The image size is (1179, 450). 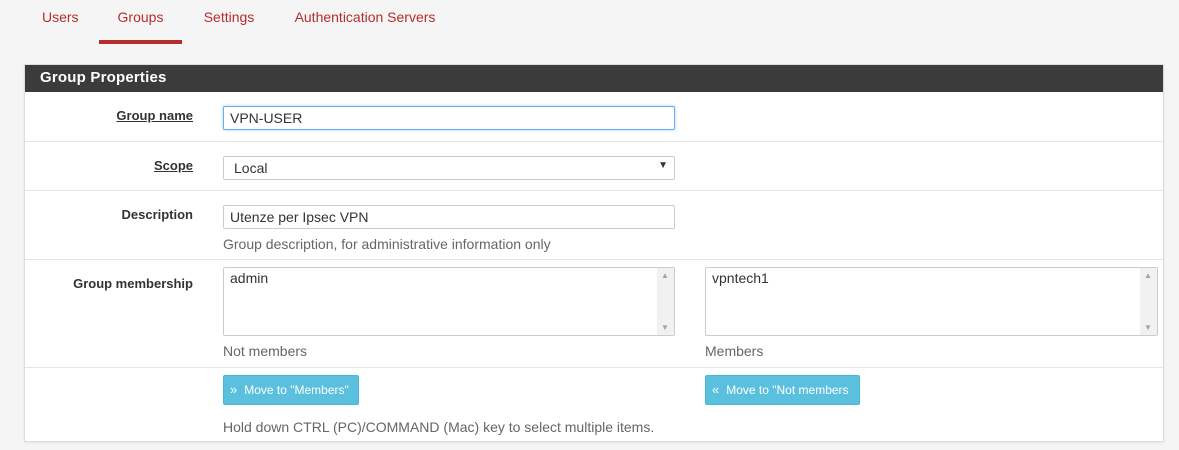 I want to click on group-membership-label: Group membership, so click(x=133, y=283).